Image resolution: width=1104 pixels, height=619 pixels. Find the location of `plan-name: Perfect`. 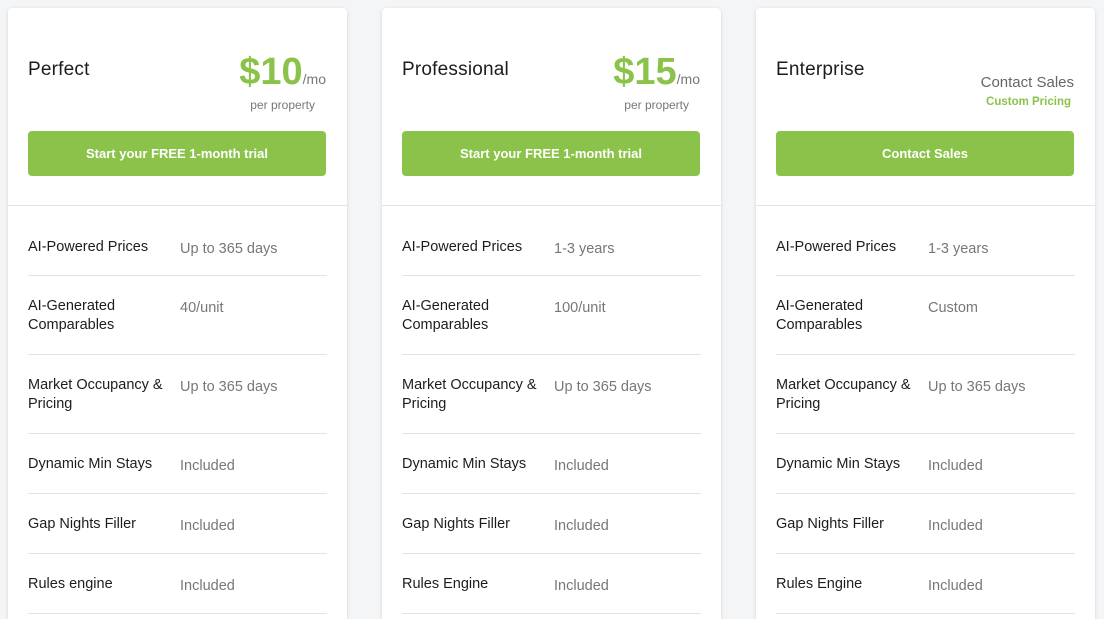

plan-name: Perfect is located at coordinates (59, 69).